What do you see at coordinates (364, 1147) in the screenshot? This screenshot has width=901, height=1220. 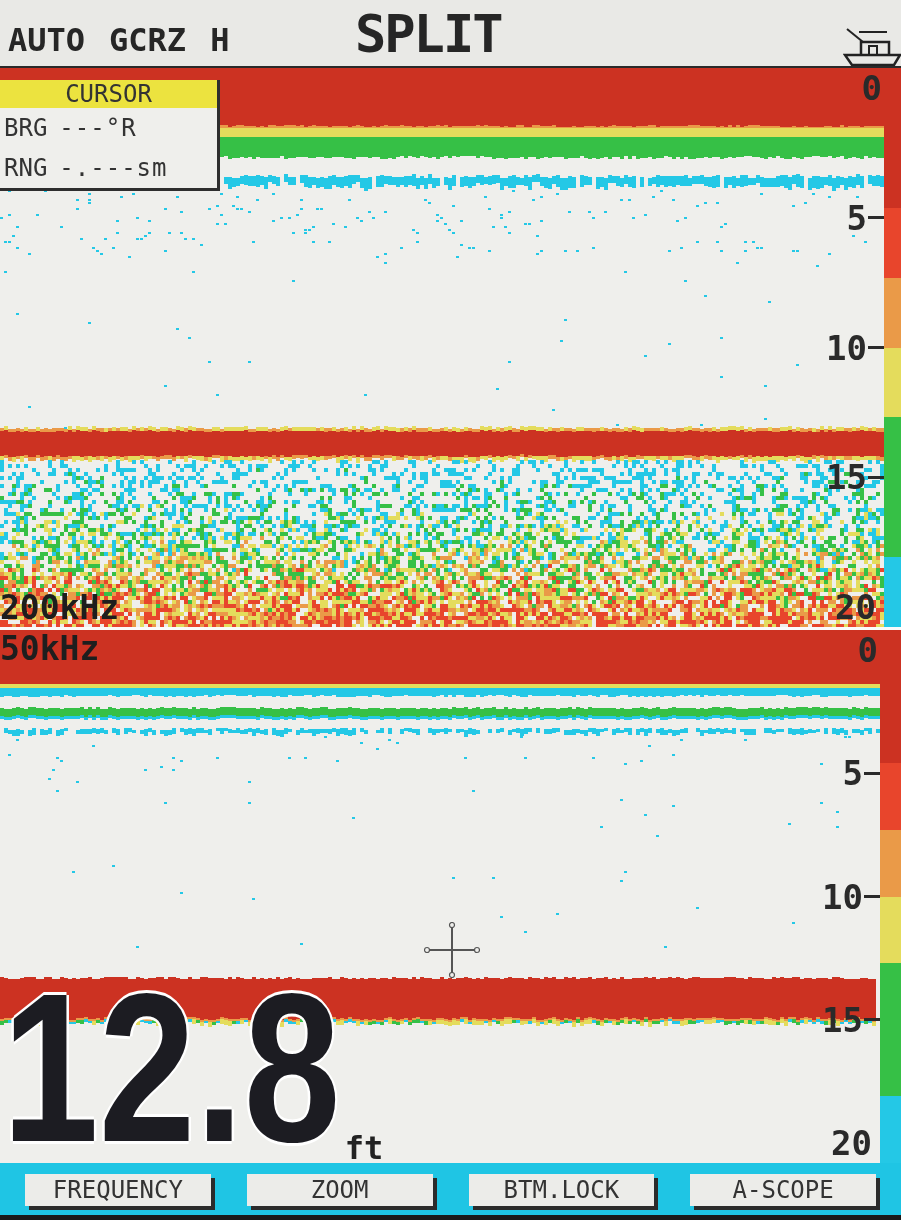 I see `depth-unit: ft` at bounding box center [364, 1147].